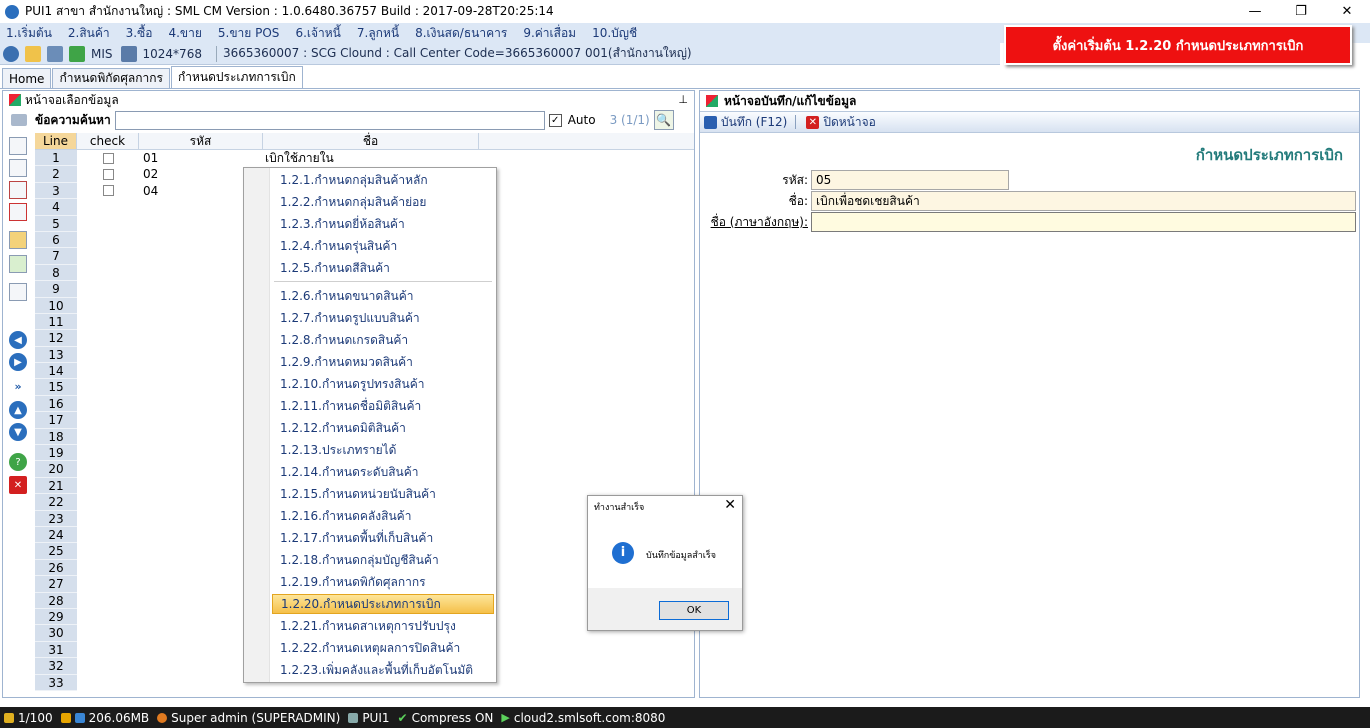 The image size is (1370, 728). What do you see at coordinates (12, 11) in the screenshot?
I see `app-icon` at bounding box center [12, 11].